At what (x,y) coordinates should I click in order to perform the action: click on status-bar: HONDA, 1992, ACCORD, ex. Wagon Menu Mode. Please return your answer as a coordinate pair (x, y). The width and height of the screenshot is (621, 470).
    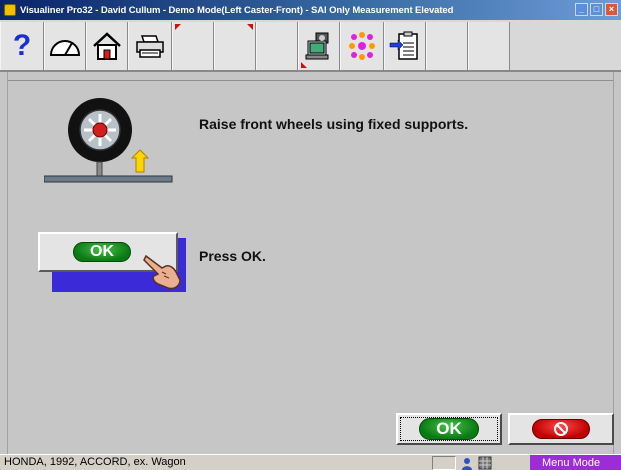
    Looking at the image, I should click on (310, 462).